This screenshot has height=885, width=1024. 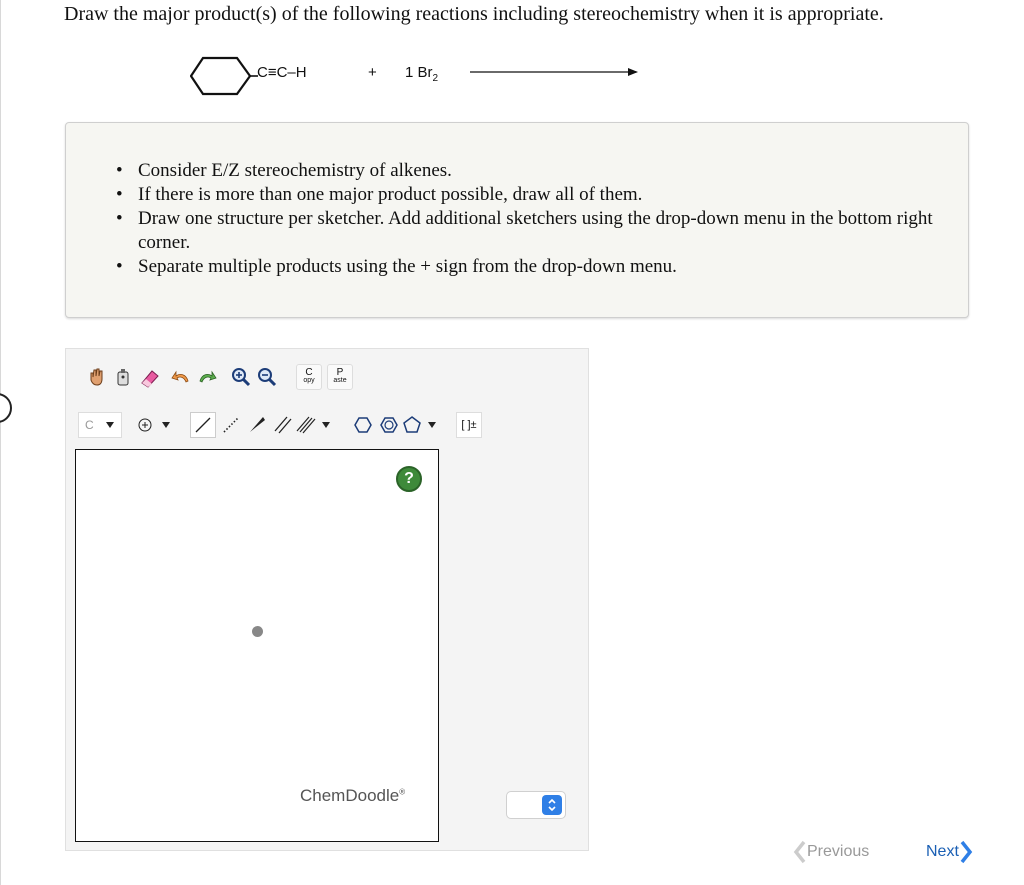 I want to click on charge-selector, so click(x=157, y=425).